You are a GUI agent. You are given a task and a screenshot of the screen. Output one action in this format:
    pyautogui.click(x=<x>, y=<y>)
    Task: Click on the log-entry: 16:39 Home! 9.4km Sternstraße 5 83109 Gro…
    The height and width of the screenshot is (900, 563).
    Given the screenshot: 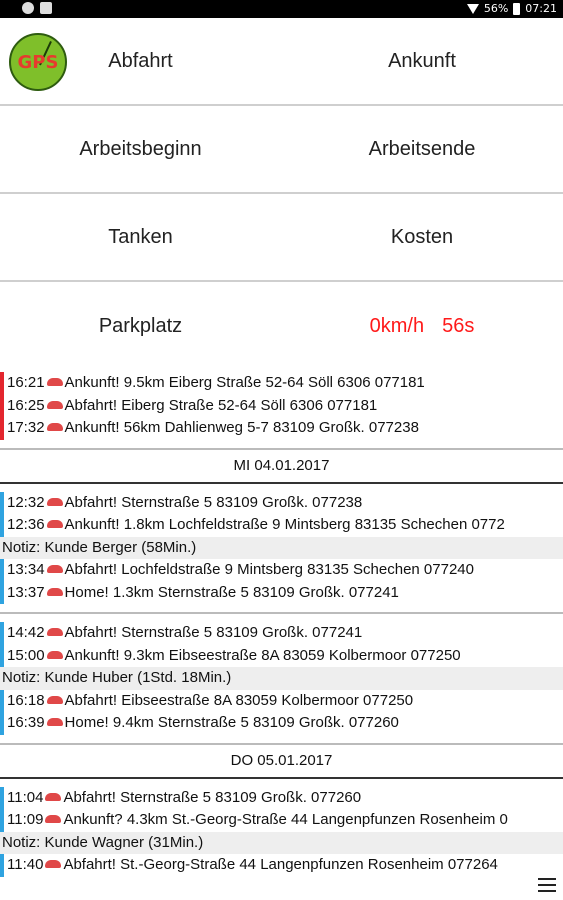 What is the action you would take?
    pyautogui.click(x=281, y=723)
    